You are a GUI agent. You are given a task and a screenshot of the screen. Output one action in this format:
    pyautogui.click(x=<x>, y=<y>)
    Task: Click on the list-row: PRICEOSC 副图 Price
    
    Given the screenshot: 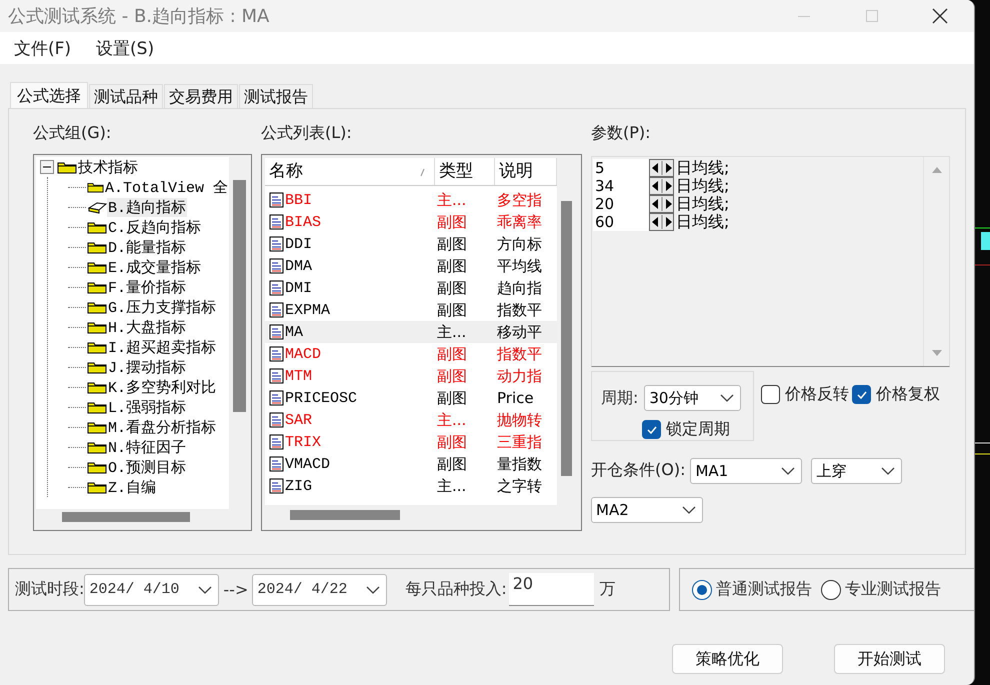 What is the action you would take?
    pyautogui.click(x=411, y=398)
    